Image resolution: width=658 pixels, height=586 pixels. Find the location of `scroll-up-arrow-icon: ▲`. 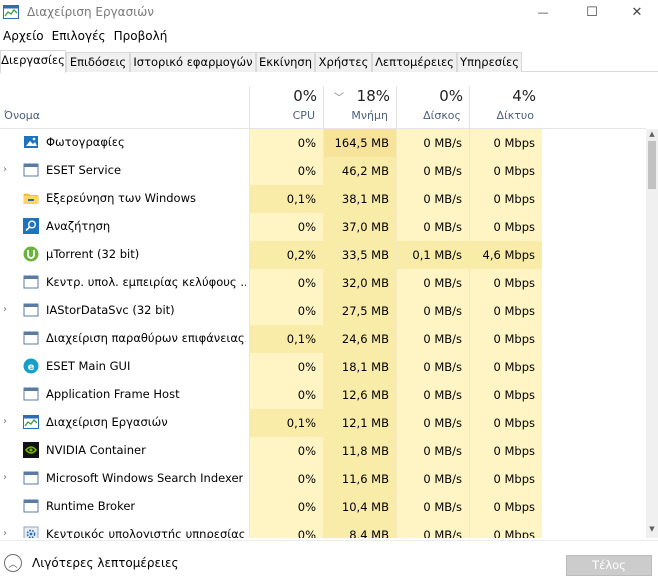

scroll-up-arrow-icon: ▲ is located at coordinates (652, 134).